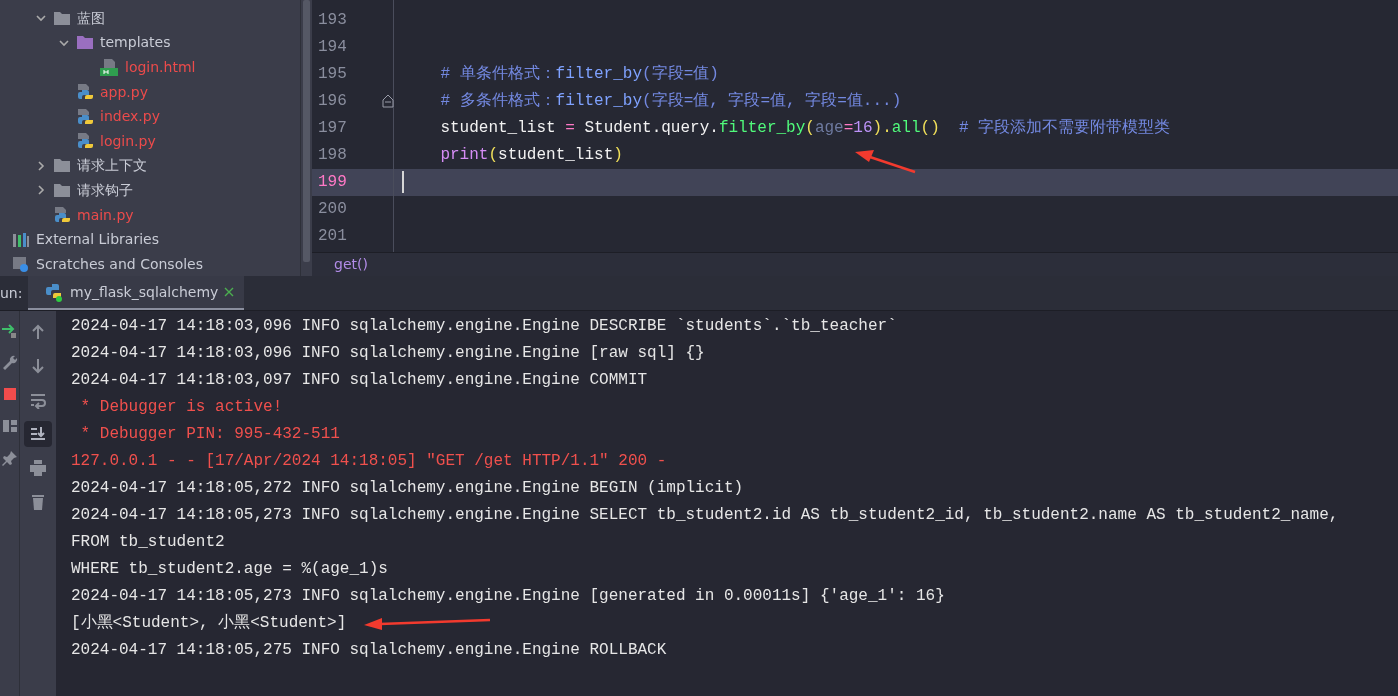 The image size is (1398, 696). What do you see at coordinates (148, 542) in the screenshot?
I see `console-line: FROM tb_student2` at bounding box center [148, 542].